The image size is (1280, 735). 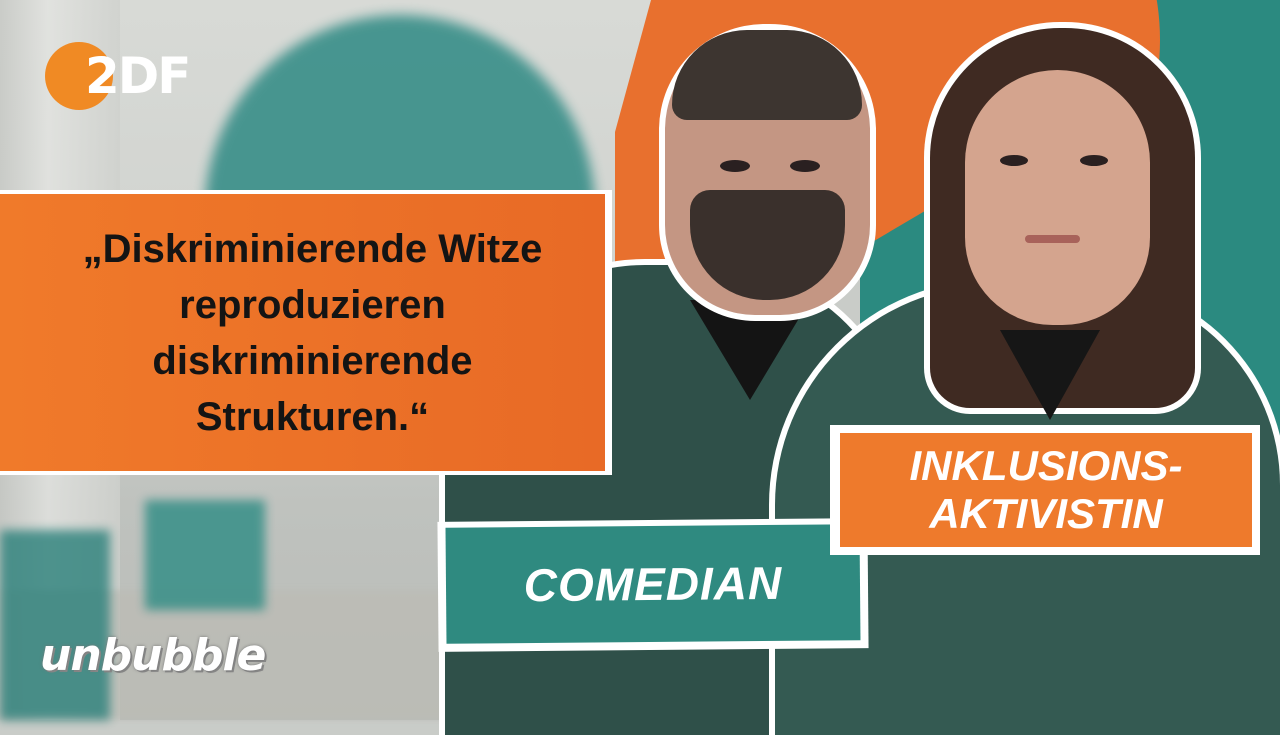 I want to click on zdf-logo: 2DF, so click(x=130, y=77).